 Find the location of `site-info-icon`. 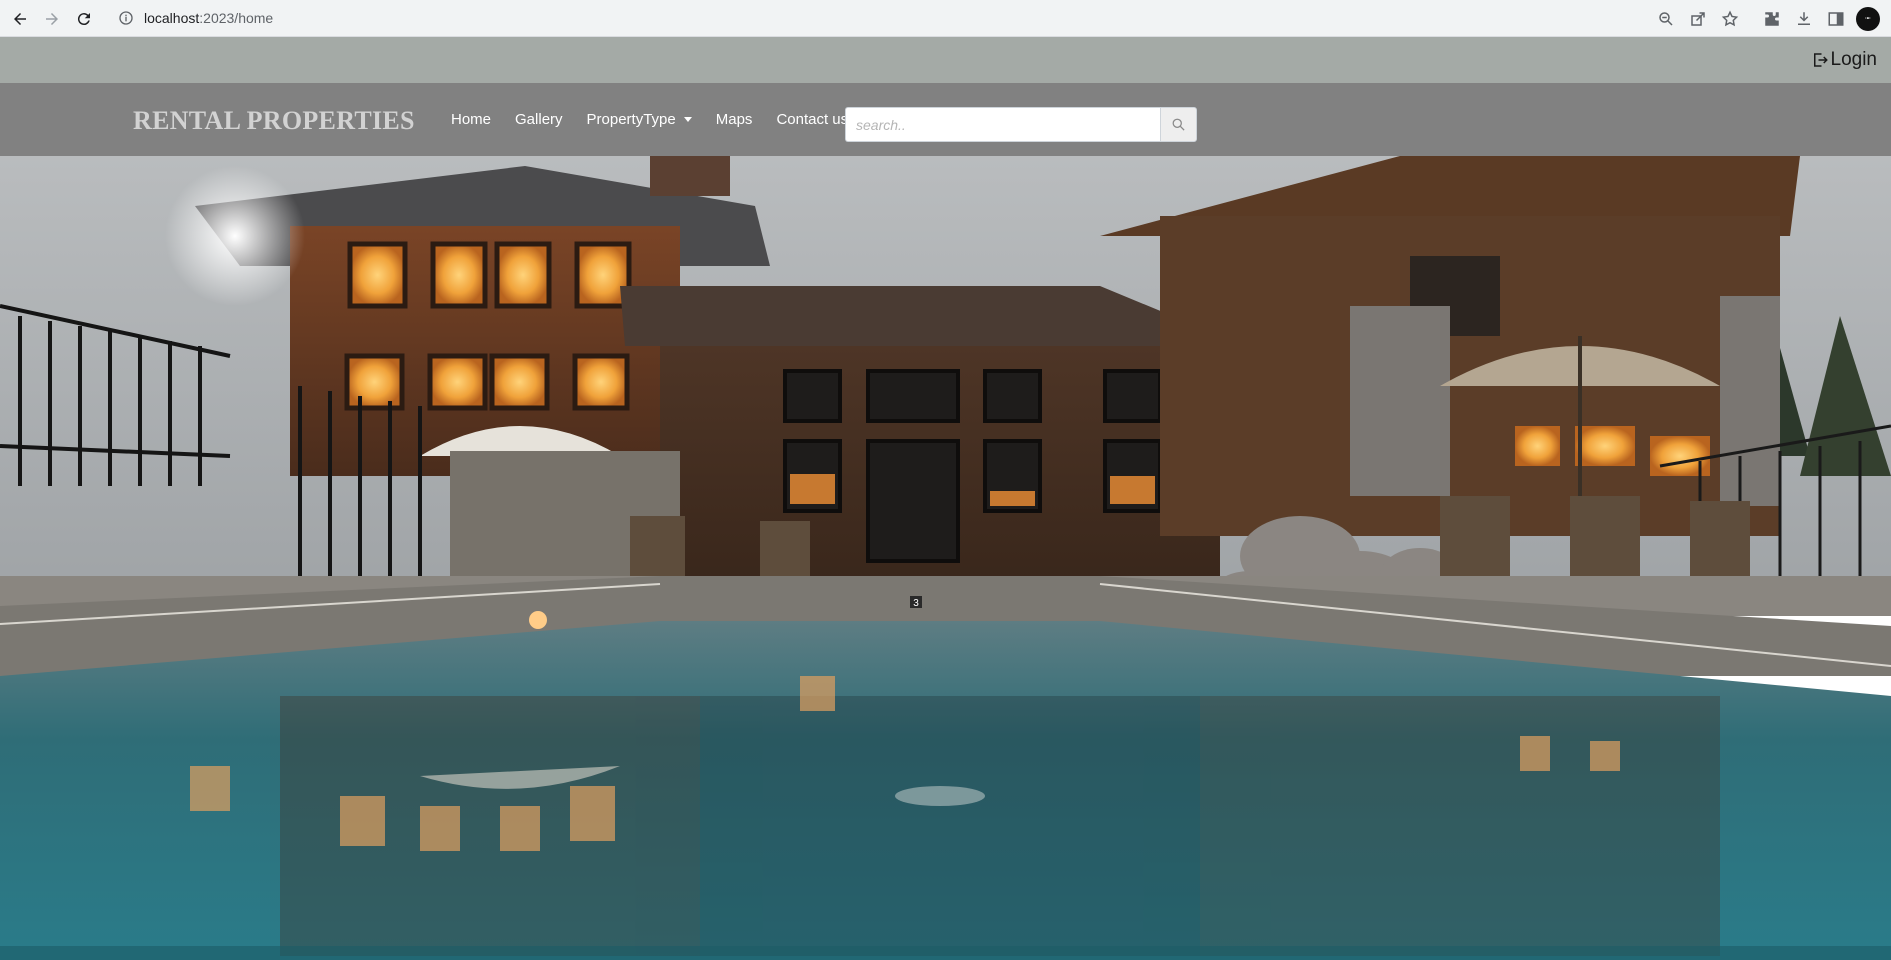

site-info-icon is located at coordinates (126, 18).